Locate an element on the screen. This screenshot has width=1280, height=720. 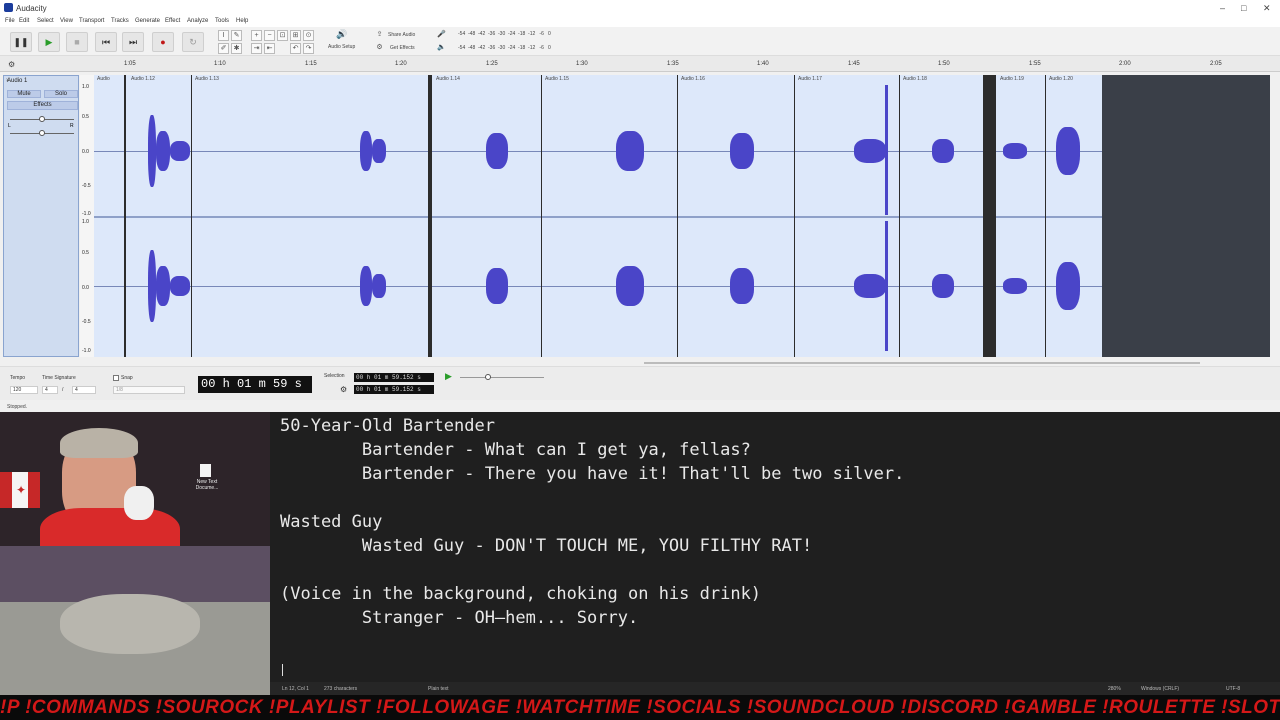
record-meter-scale: -54 -48 -42 -36 -30 -24 -18 -12 -6 0 is located at coordinates (504, 34).